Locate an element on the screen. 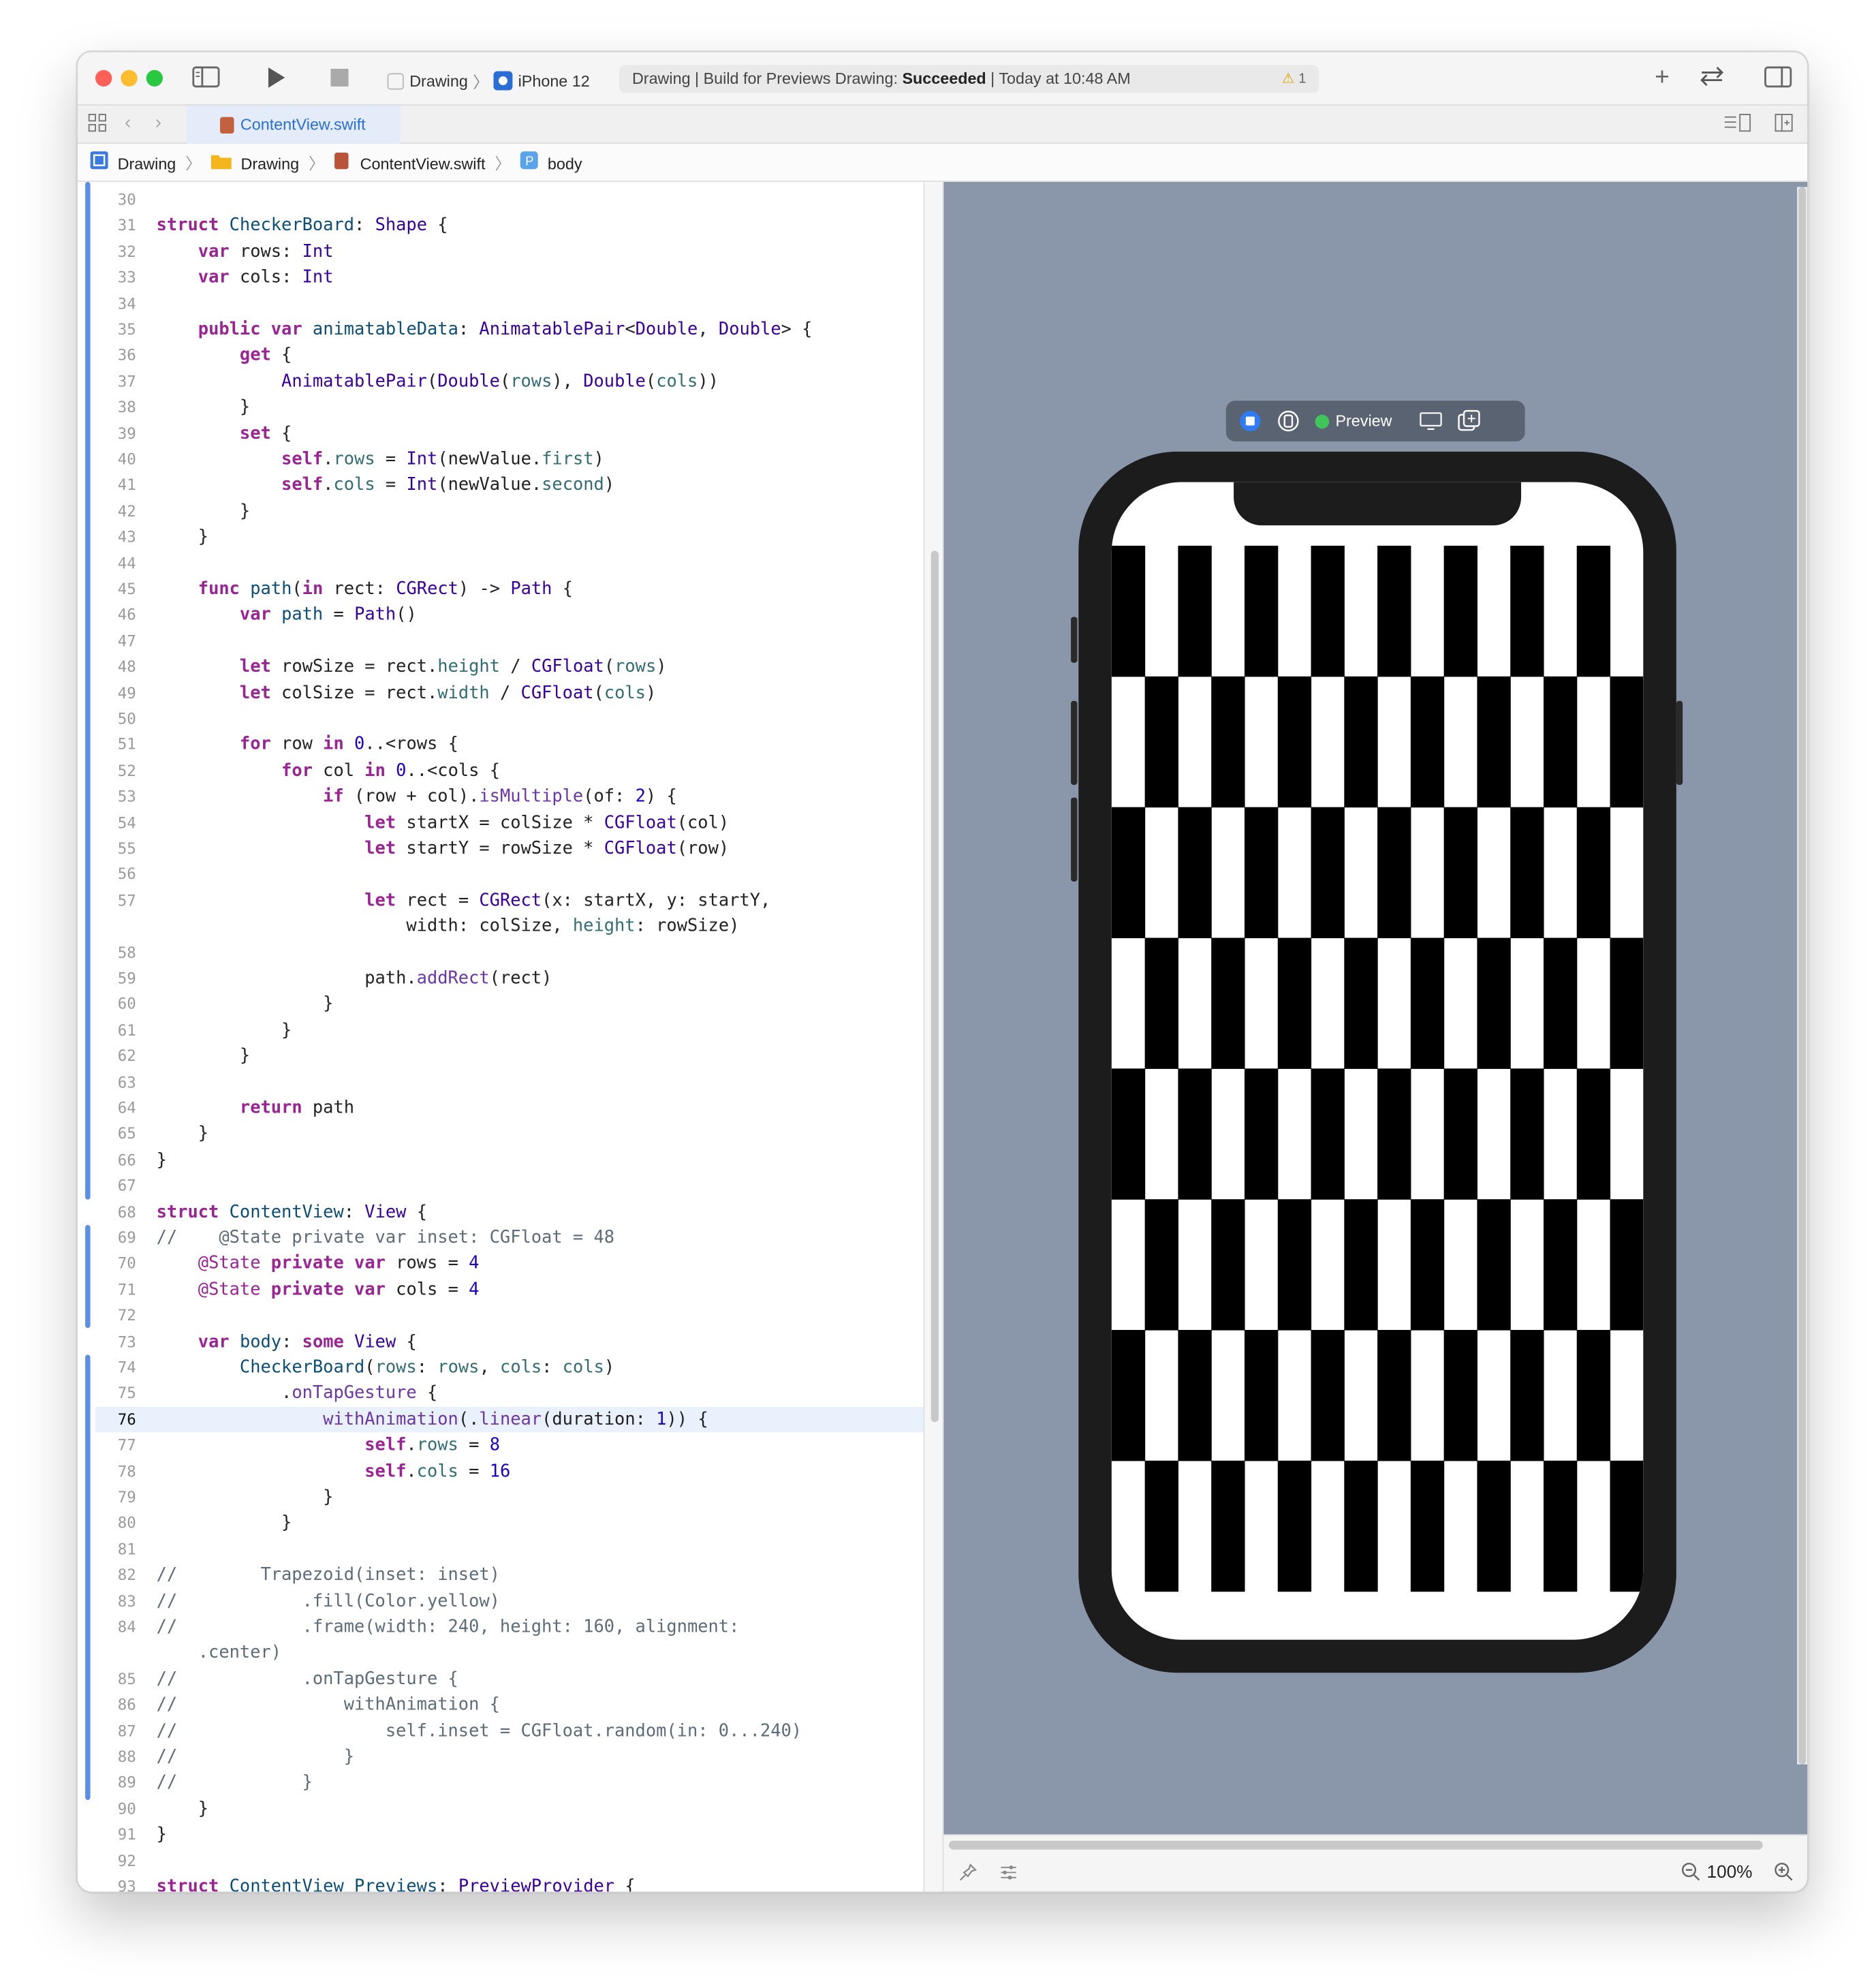 The height and width of the screenshot is (1986, 1876). line-number: 55 is located at coordinates (126, 848).